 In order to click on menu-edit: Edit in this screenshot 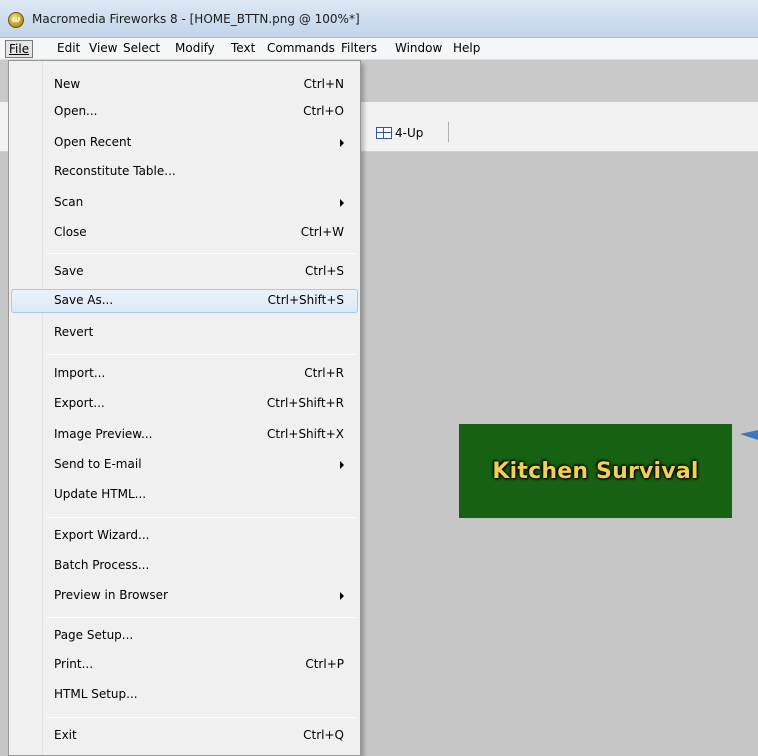, I will do `click(68, 49)`.